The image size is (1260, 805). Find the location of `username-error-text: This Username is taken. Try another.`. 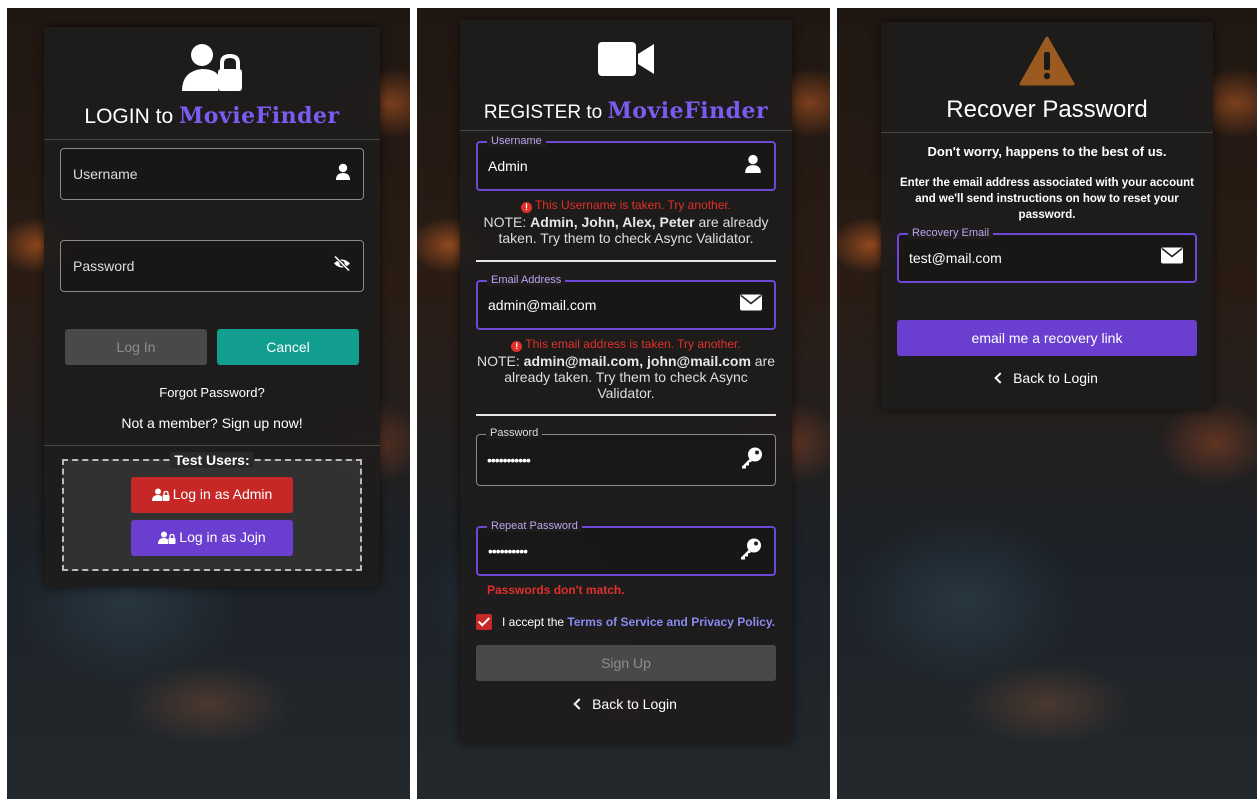

username-error-text: This Username is taken. Try another. is located at coordinates (633, 205).